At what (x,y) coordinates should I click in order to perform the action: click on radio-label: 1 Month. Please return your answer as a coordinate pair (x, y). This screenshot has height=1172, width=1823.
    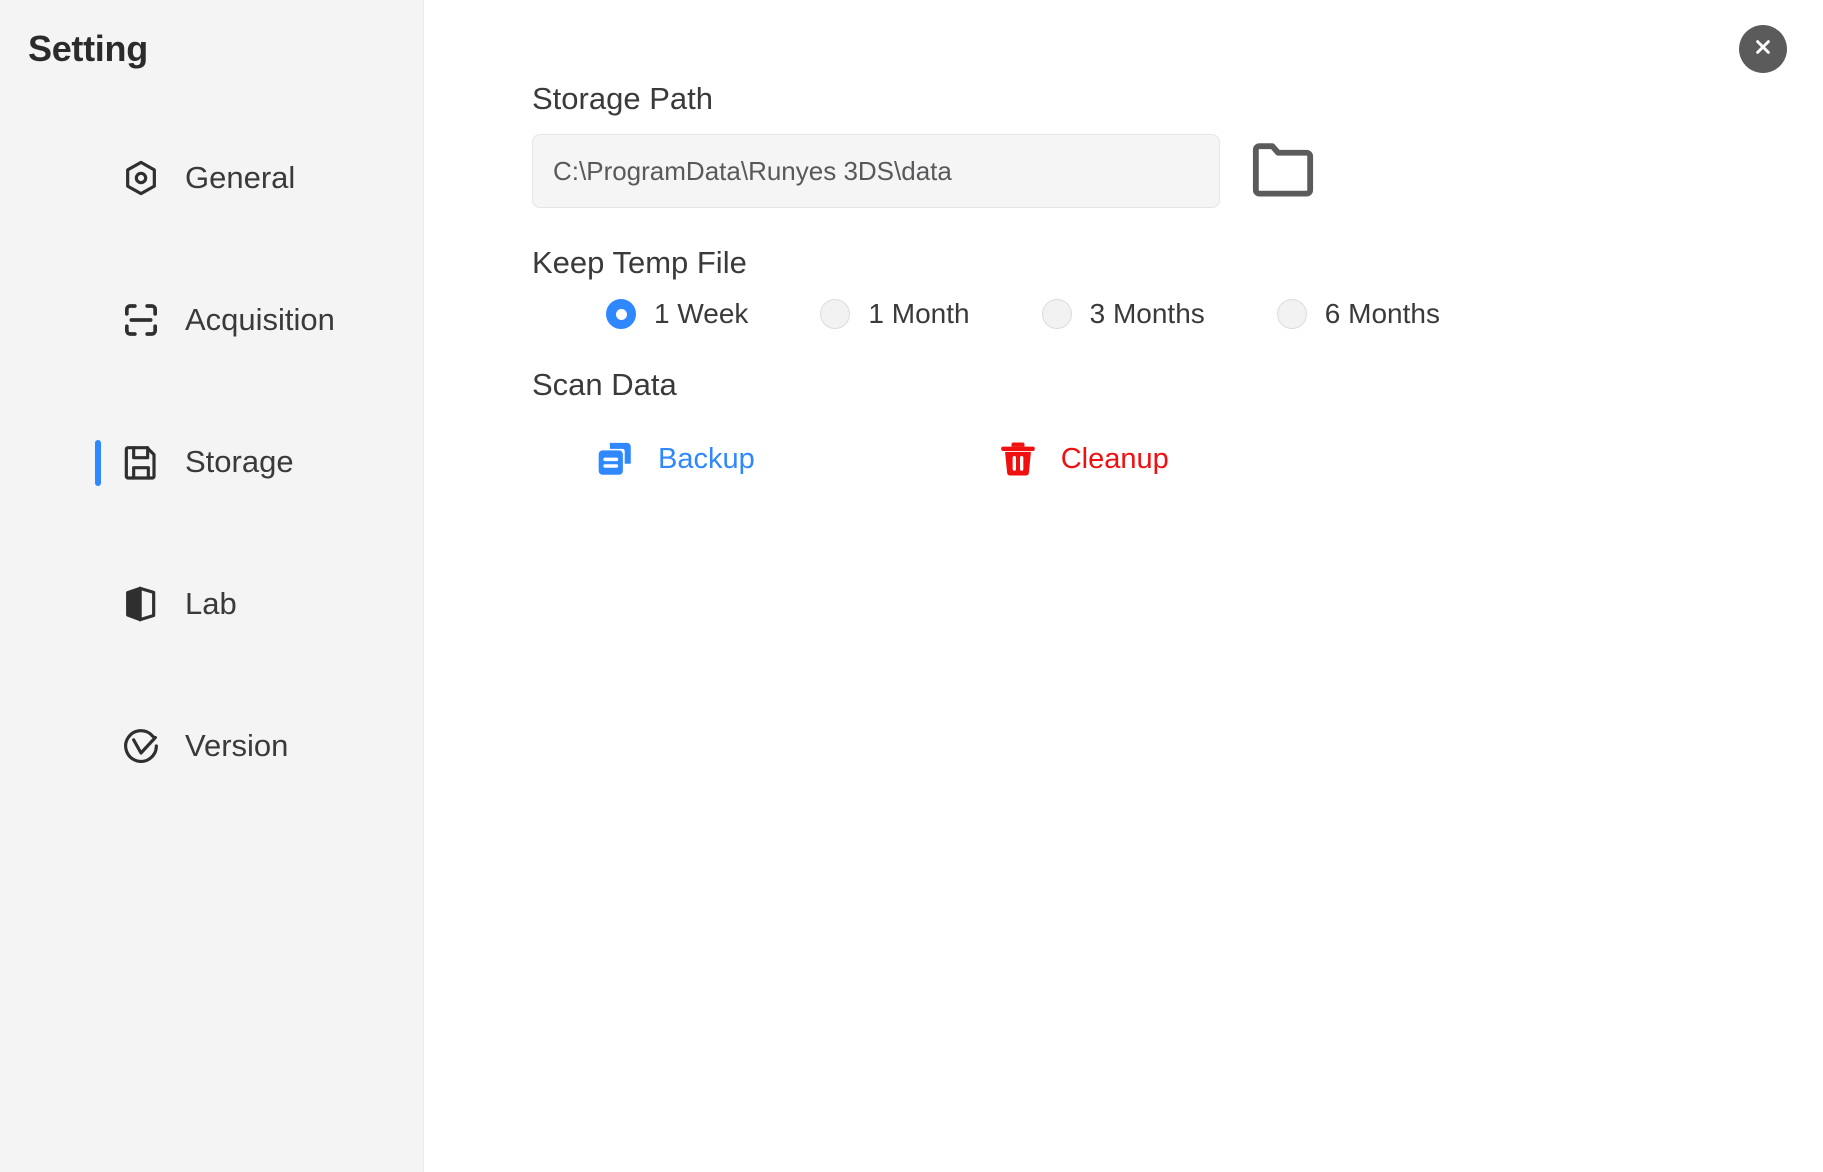
    Looking at the image, I should click on (919, 314).